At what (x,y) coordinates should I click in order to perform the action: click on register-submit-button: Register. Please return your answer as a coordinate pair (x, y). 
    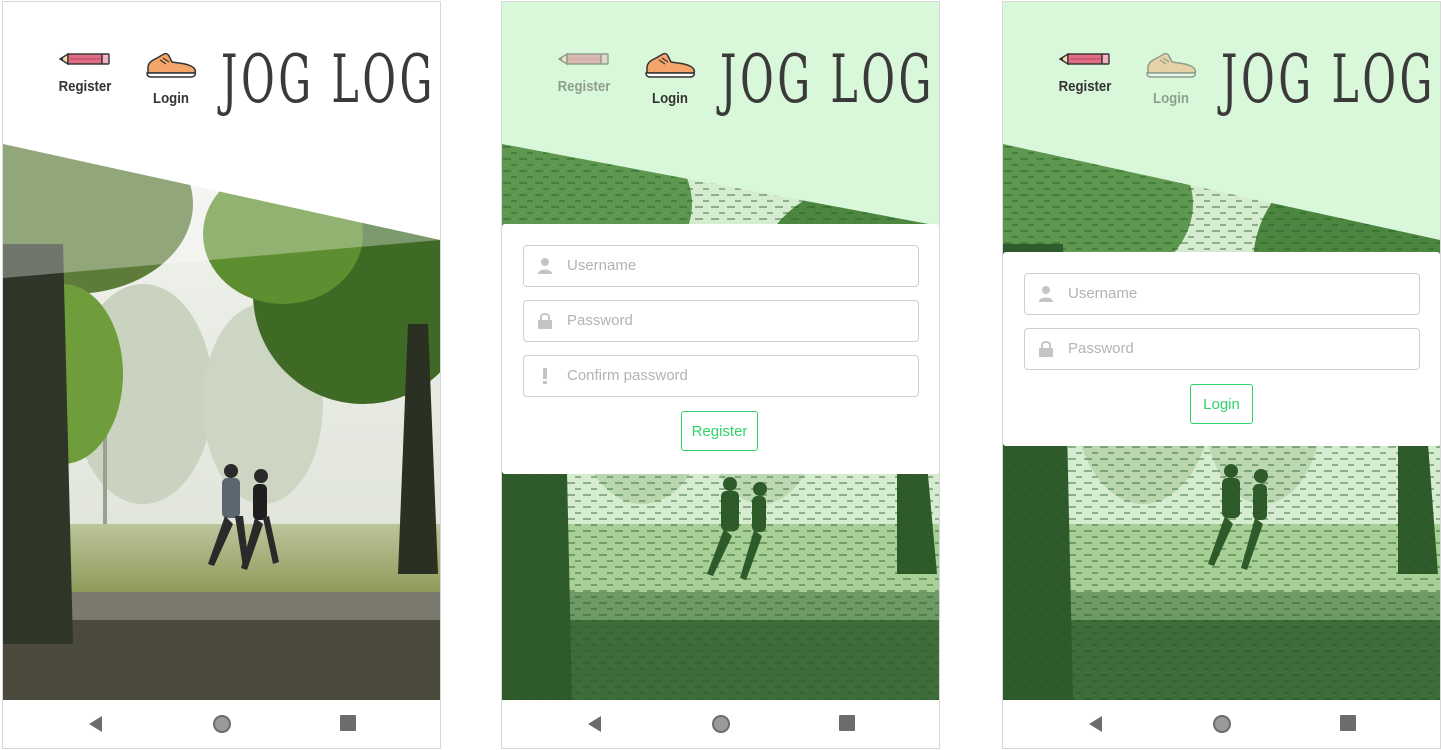
    Looking at the image, I should click on (719, 431).